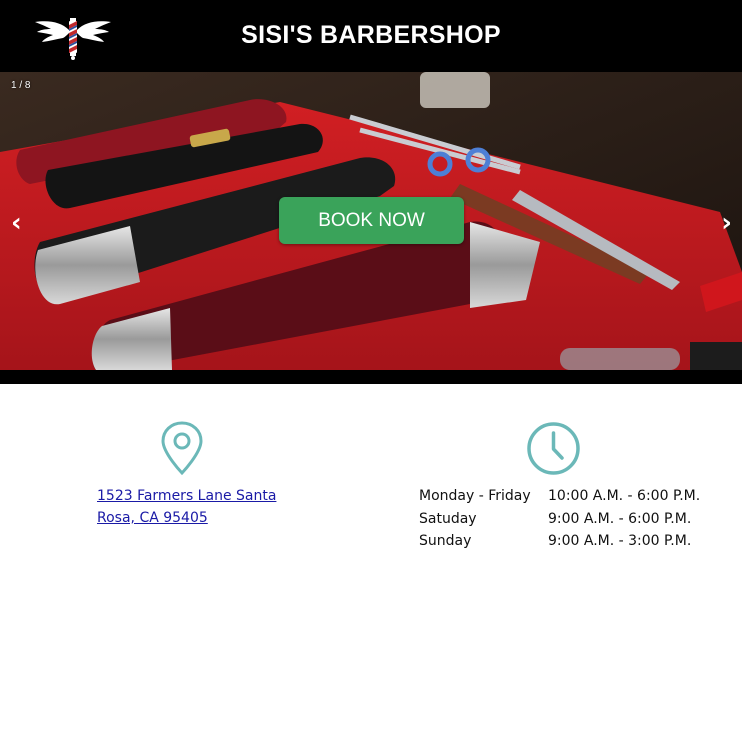 This screenshot has height=743, width=742. What do you see at coordinates (448, 518) in the screenshot?
I see `hours-day: Satuday` at bounding box center [448, 518].